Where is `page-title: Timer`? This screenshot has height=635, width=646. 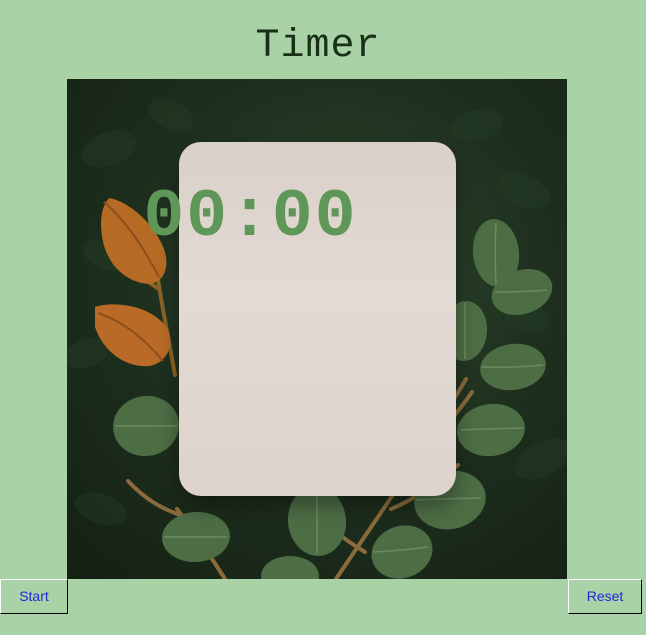 page-title: Timer is located at coordinates (318, 46).